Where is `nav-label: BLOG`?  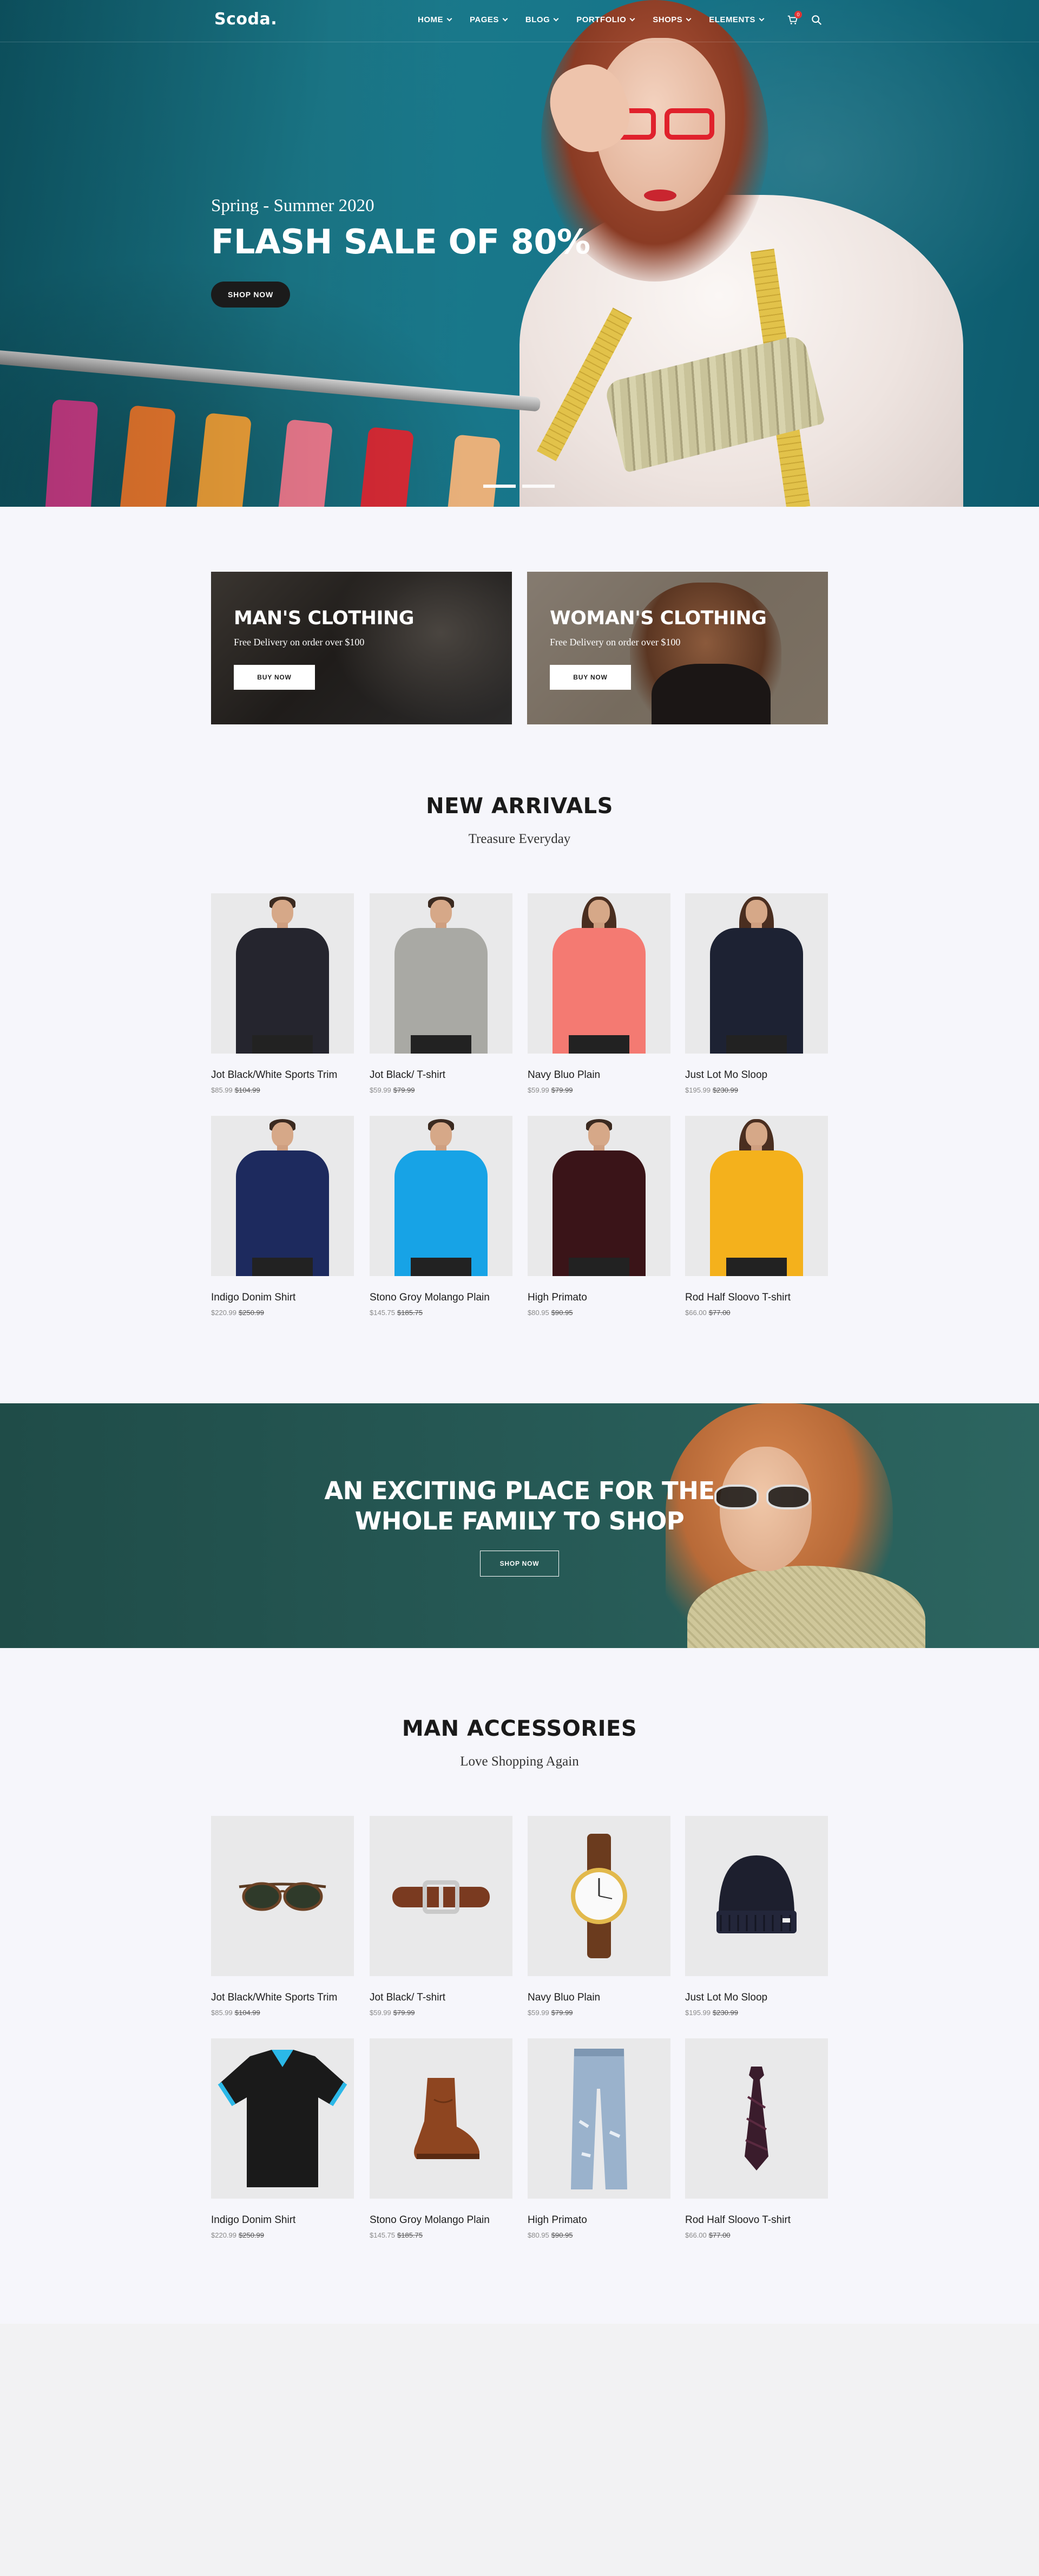
nav-label: BLOG is located at coordinates (537, 19).